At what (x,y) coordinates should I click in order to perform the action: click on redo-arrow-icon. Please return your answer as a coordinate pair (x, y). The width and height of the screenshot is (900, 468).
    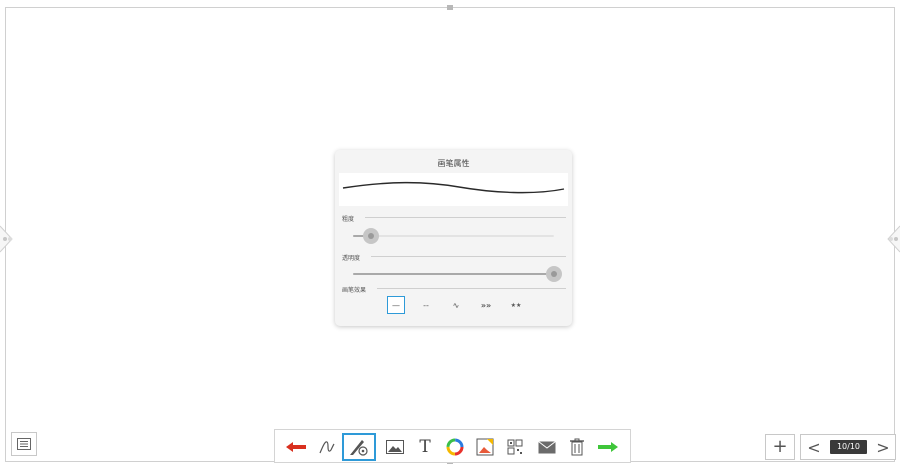
    Looking at the image, I should click on (608, 447).